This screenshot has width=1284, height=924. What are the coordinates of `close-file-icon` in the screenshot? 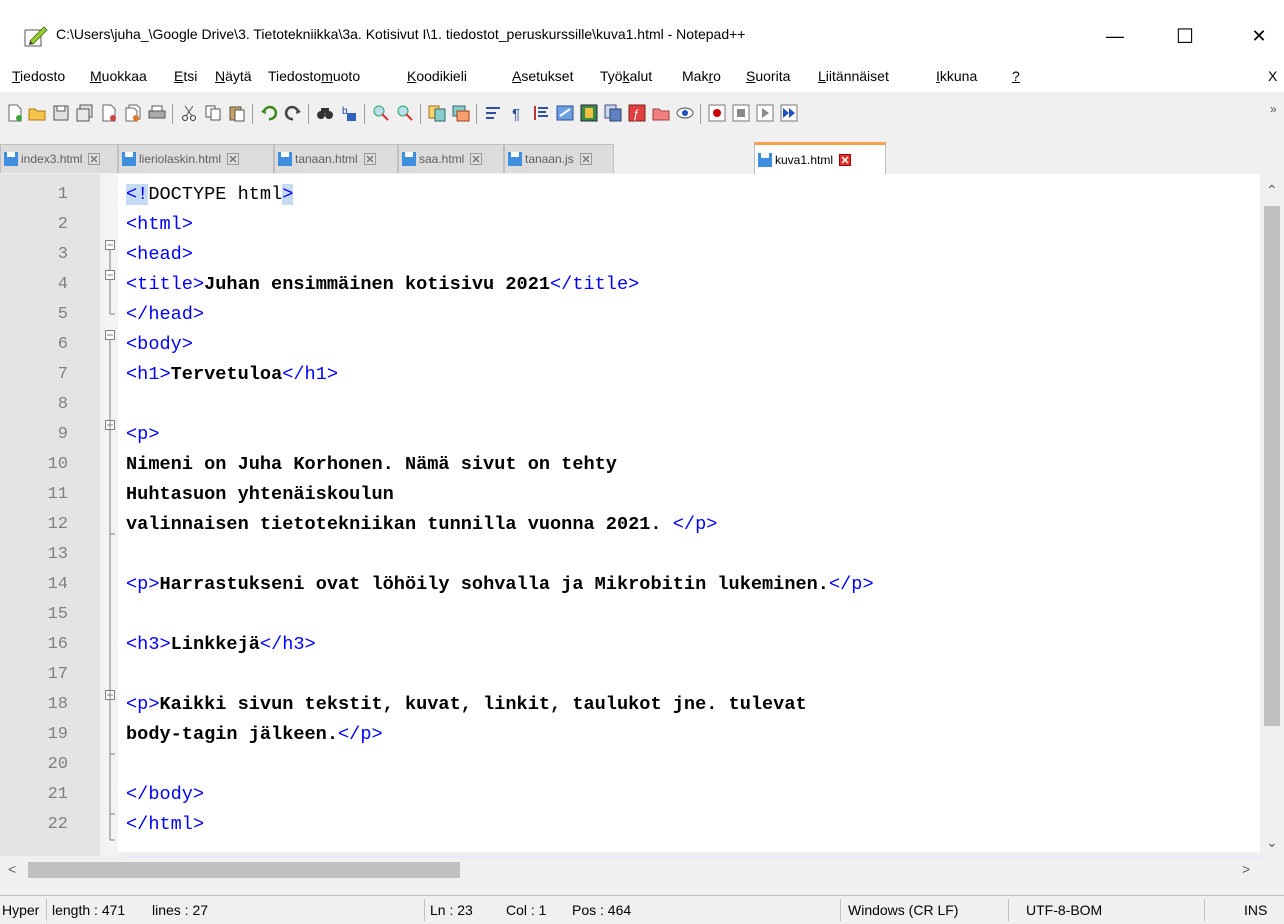 It's located at (109, 113).